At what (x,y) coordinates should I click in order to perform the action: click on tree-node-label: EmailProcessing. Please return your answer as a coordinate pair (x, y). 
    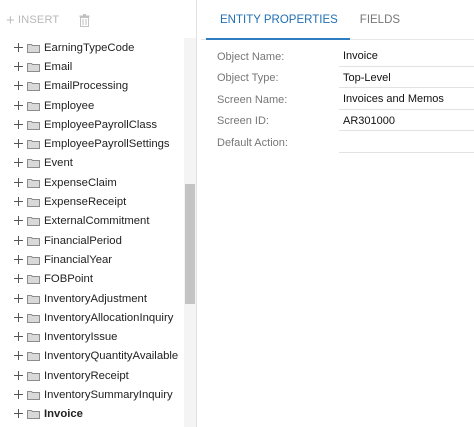
    Looking at the image, I should click on (86, 86).